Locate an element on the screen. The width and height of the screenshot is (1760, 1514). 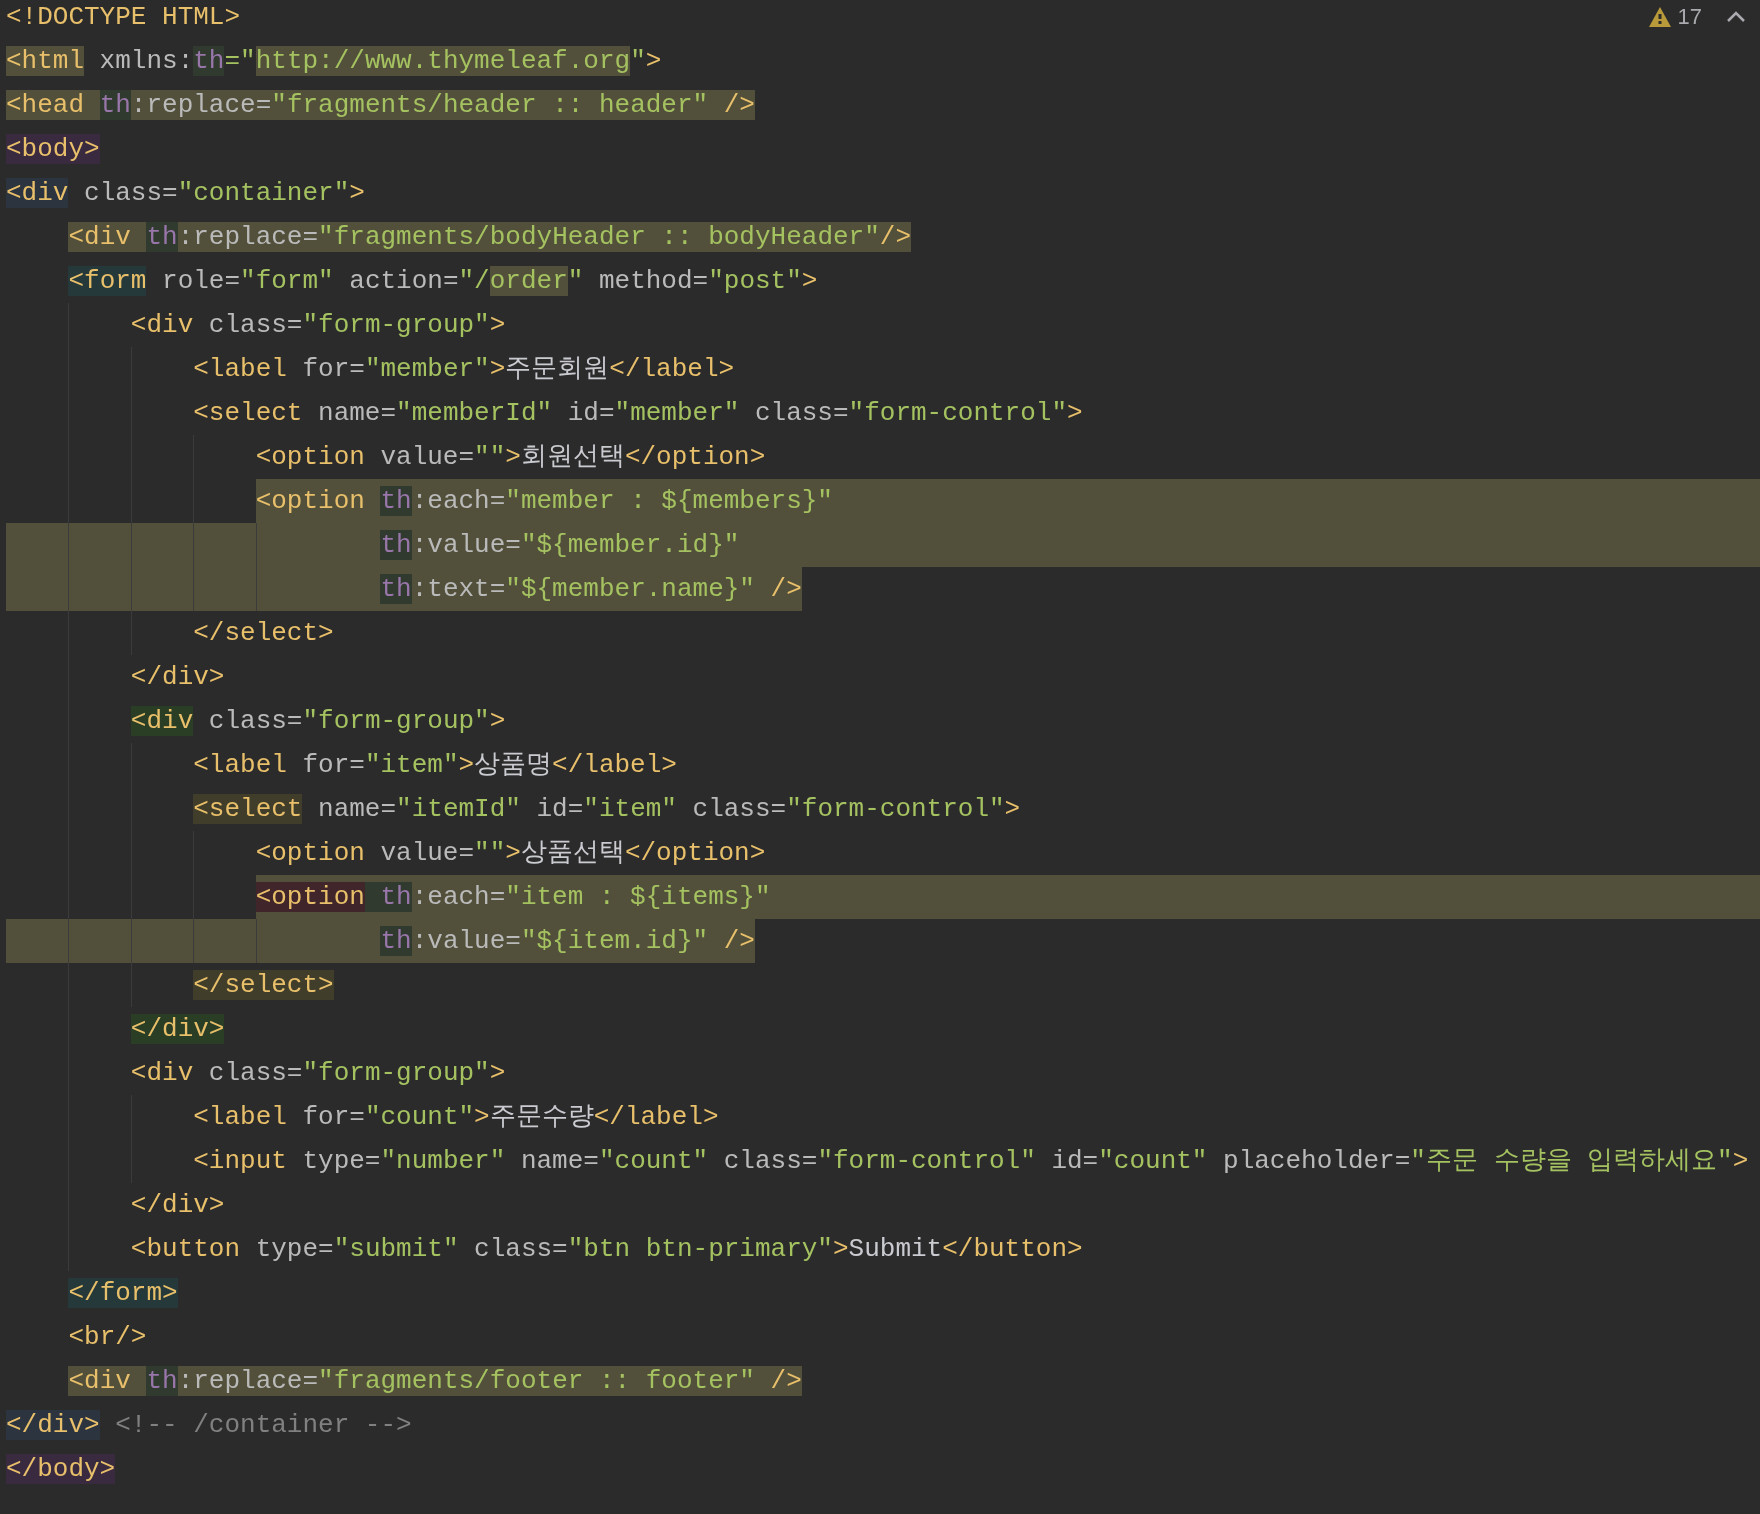
code-line: <label for="count">주문수량</label> is located at coordinates (455, 1117).